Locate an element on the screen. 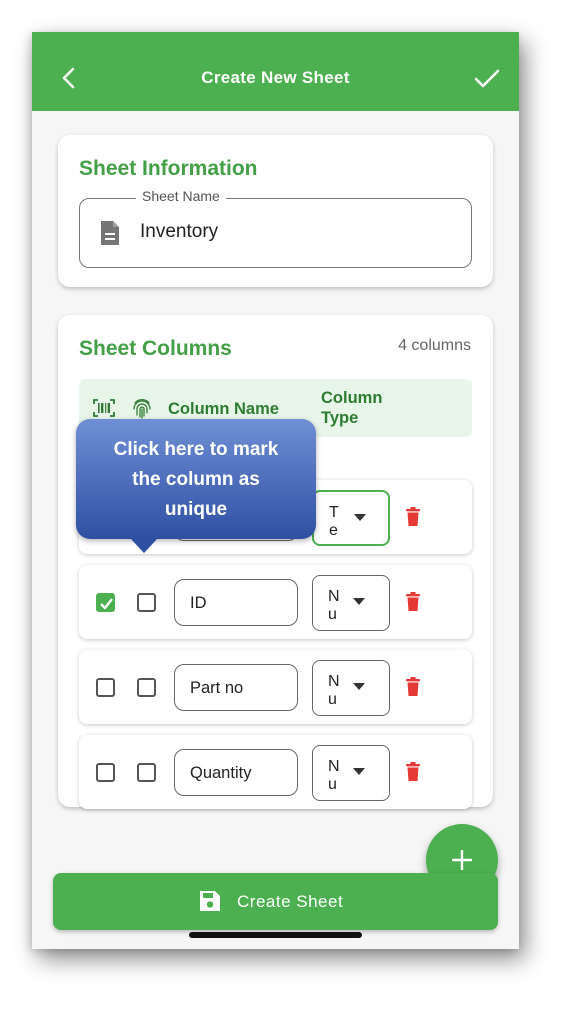 The image size is (584, 1014). column-count: 4 columns is located at coordinates (434, 345).